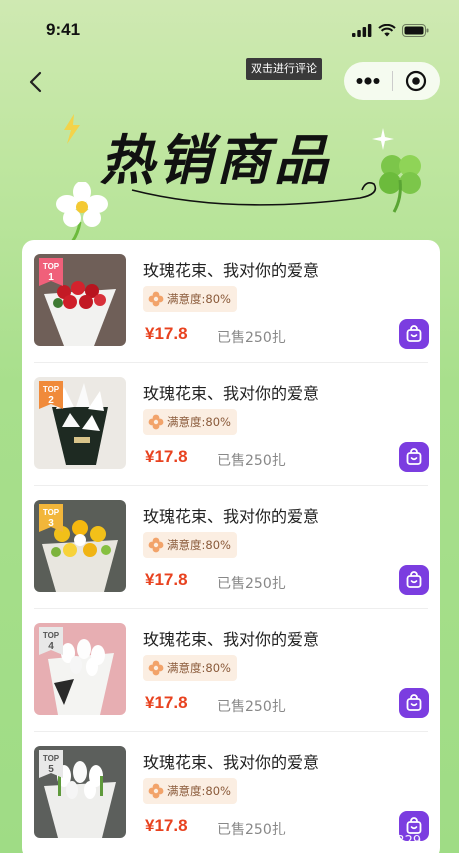 Image resolution: width=459 pixels, height=853 pixels. I want to click on list-item: TOP 3 玫瑰花束、我对你的爱意 满意度:80% ¥17.8 已售250扎, so click(231, 547).